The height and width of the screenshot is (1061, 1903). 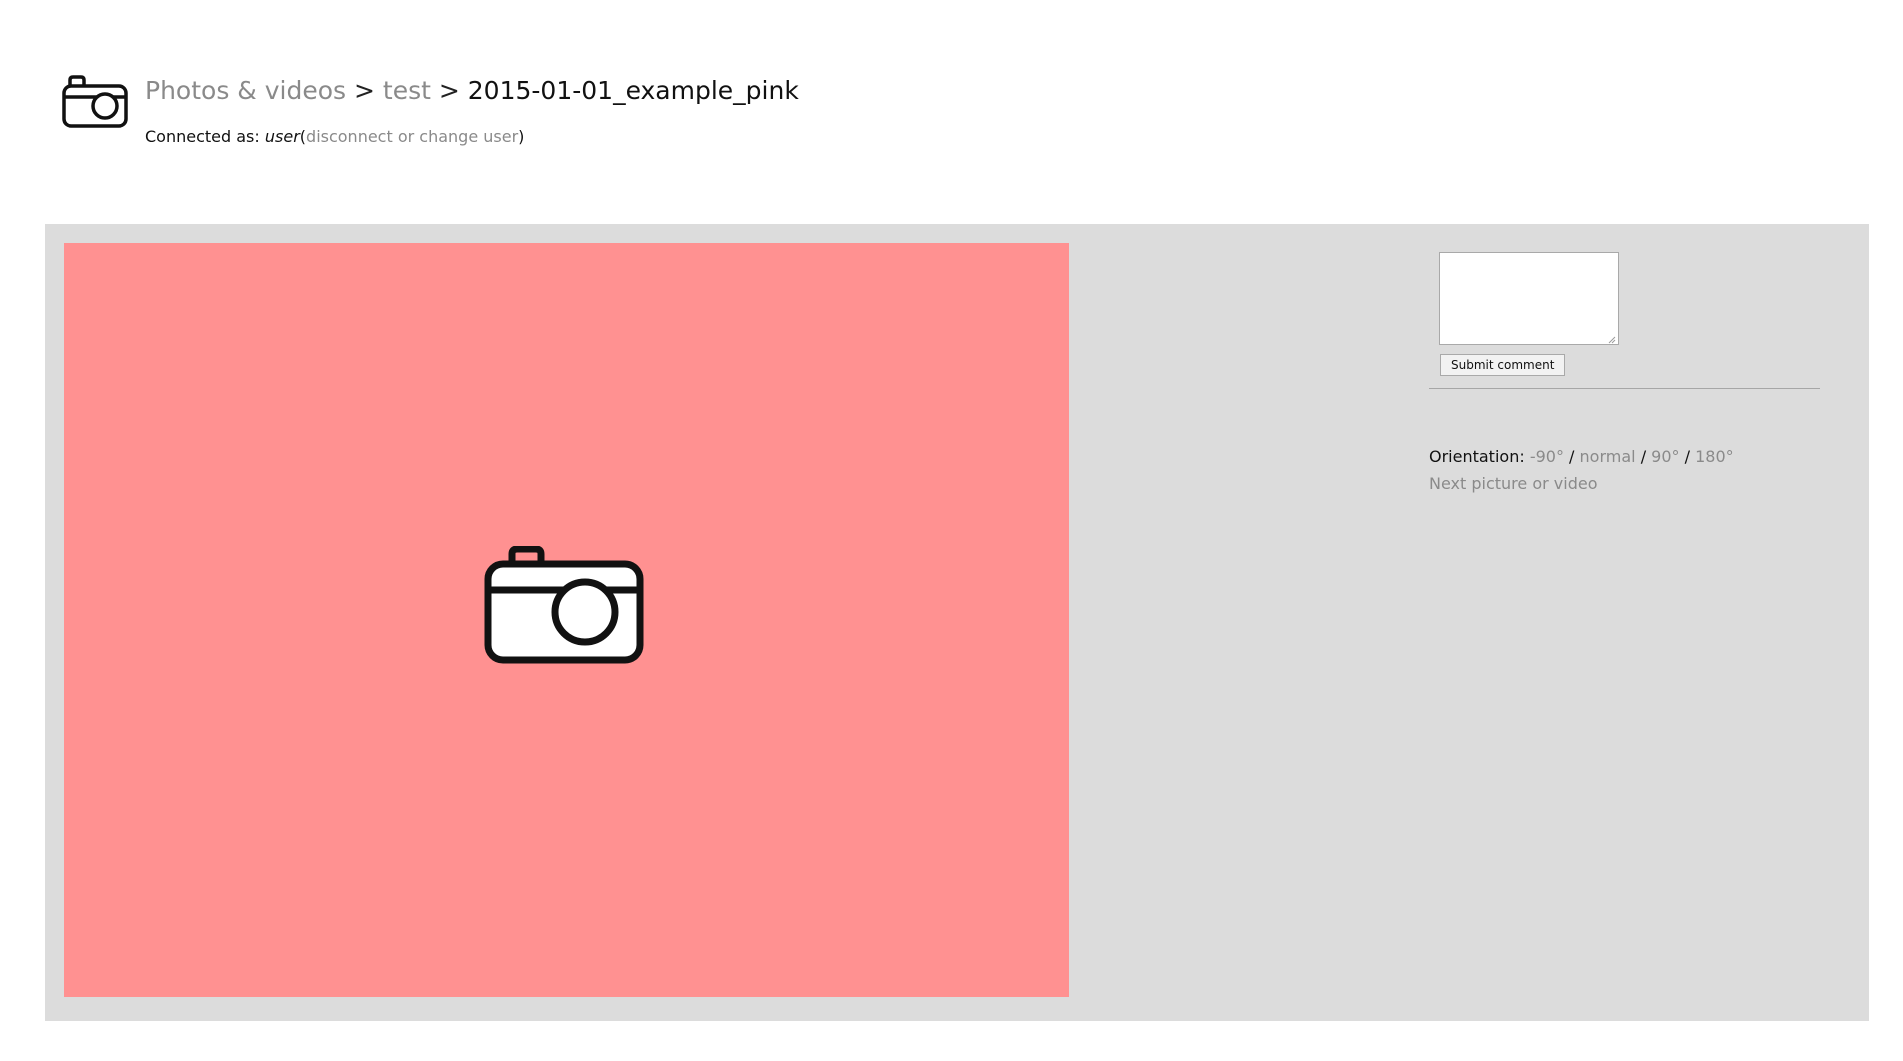 What do you see at coordinates (1665, 456) in the screenshot?
I see `orientation-90-link: 90°` at bounding box center [1665, 456].